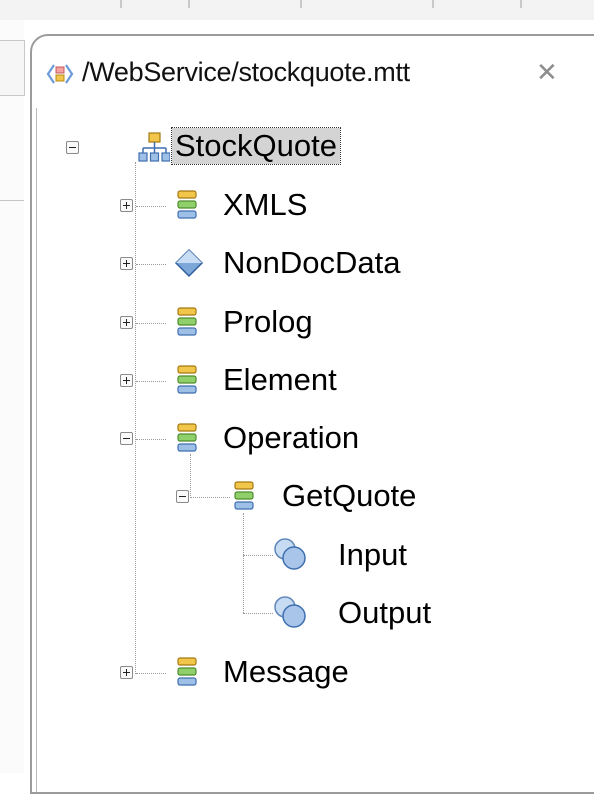 This screenshot has width=594, height=794. I want to click on expand-toggle-xmls, so click(126, 205).